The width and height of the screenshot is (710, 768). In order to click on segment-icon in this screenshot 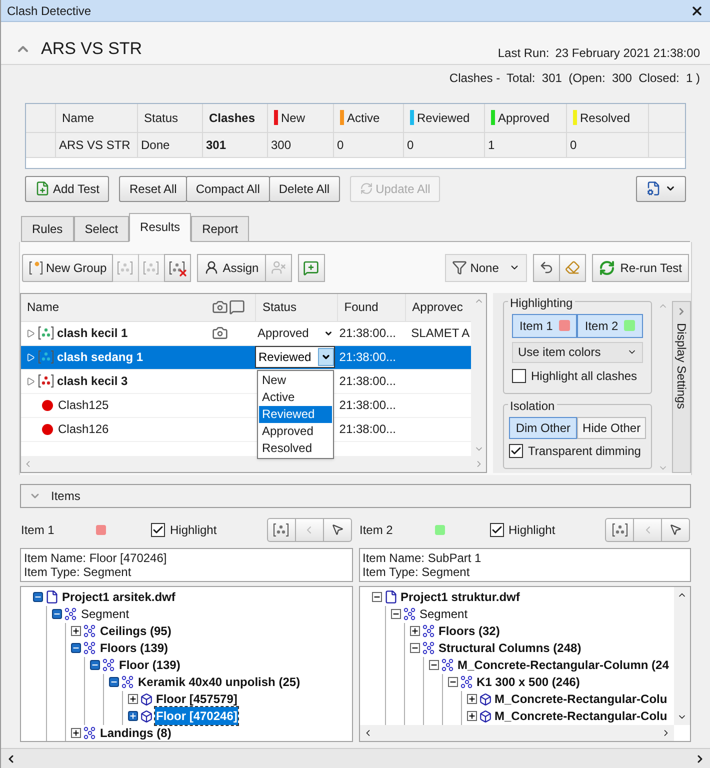, I will do `click(90, 631)`.